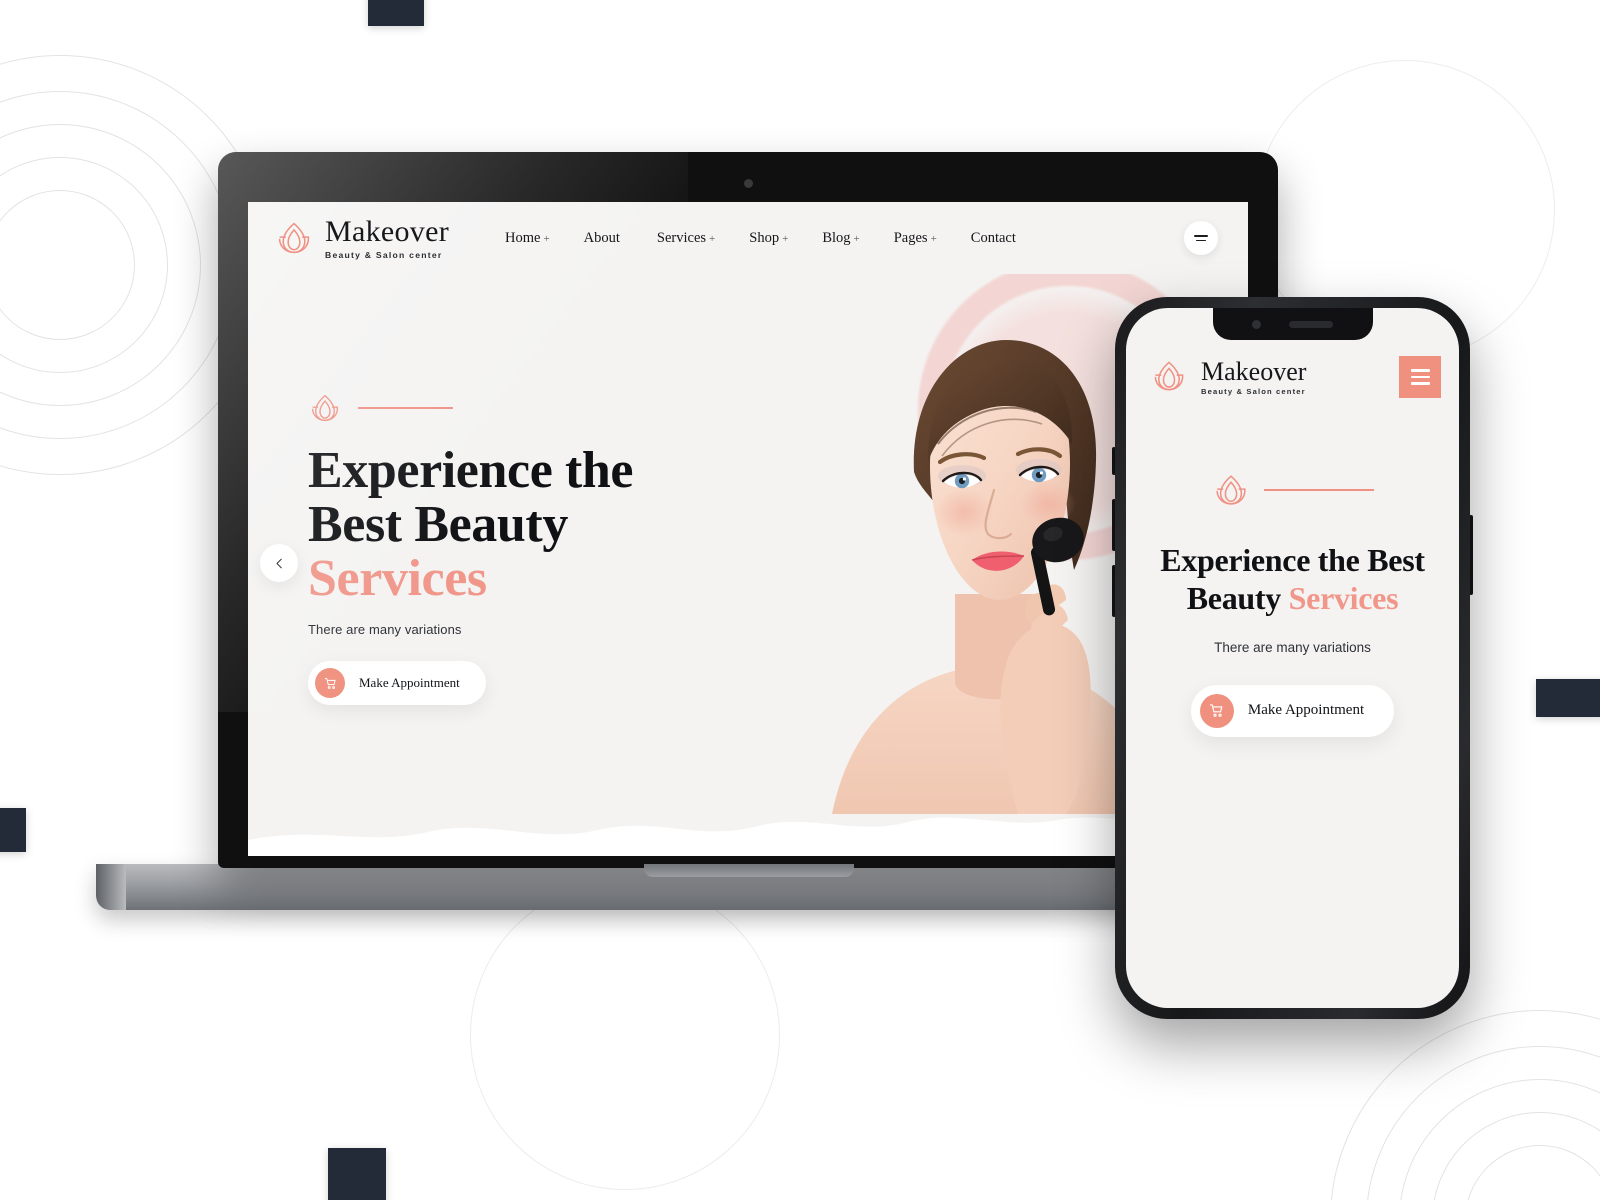 Image resolution: width=1600 pixels, height=1200 pixels. I want to click on phone-make-appointment-button: Make Appointment, so click(1292, 710).